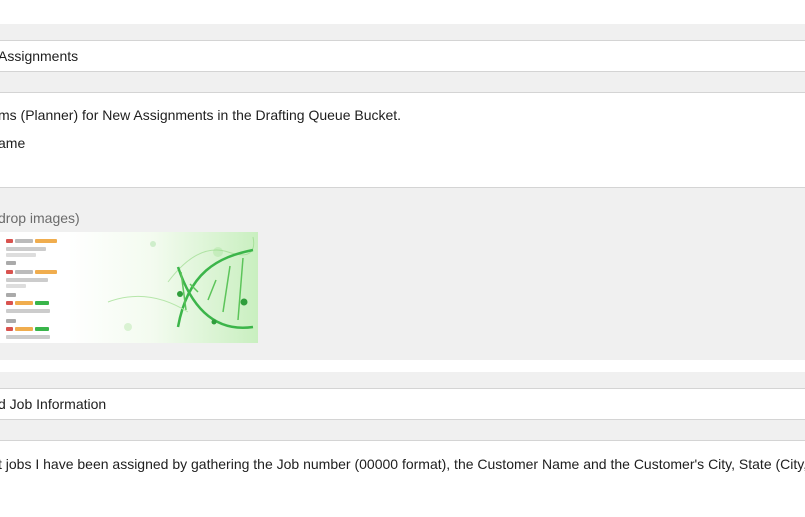 This screenshot has width=805, height=517. What do you see at coordinates (53, 404) in the screenshot?
I see `title-text-2: d Job Information` at bounding box center [53, 404].